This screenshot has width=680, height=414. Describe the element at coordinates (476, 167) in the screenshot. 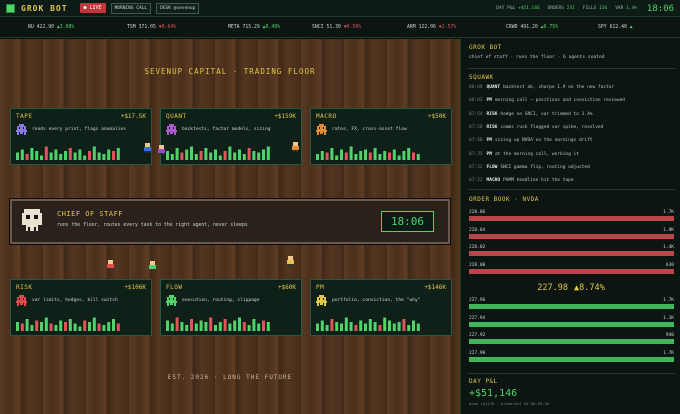

I see `squawk-time: 07:32` at that location.